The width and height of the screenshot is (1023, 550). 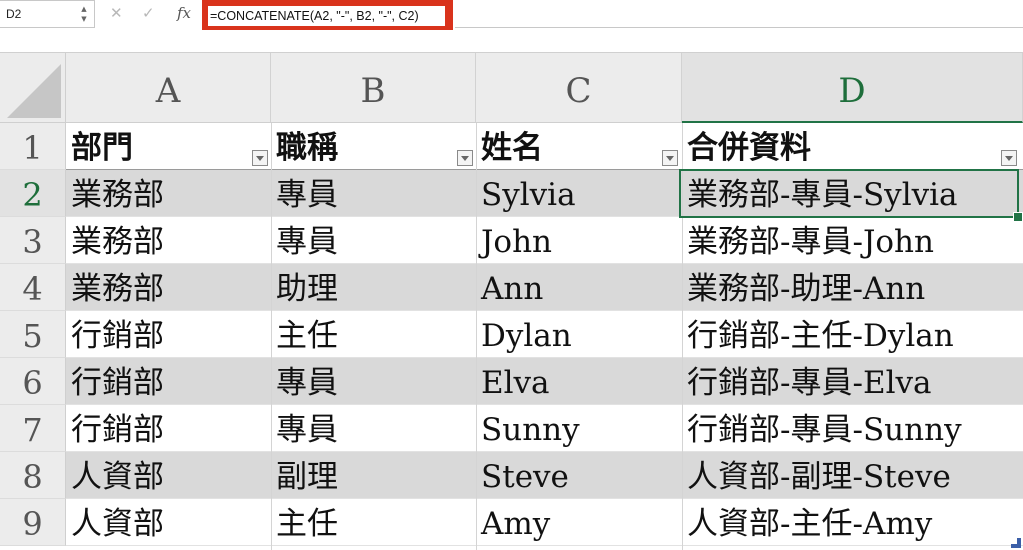 I want to click on table-cell-selected: 業務部-專員-Sylvia, so click(x=852, y=193).